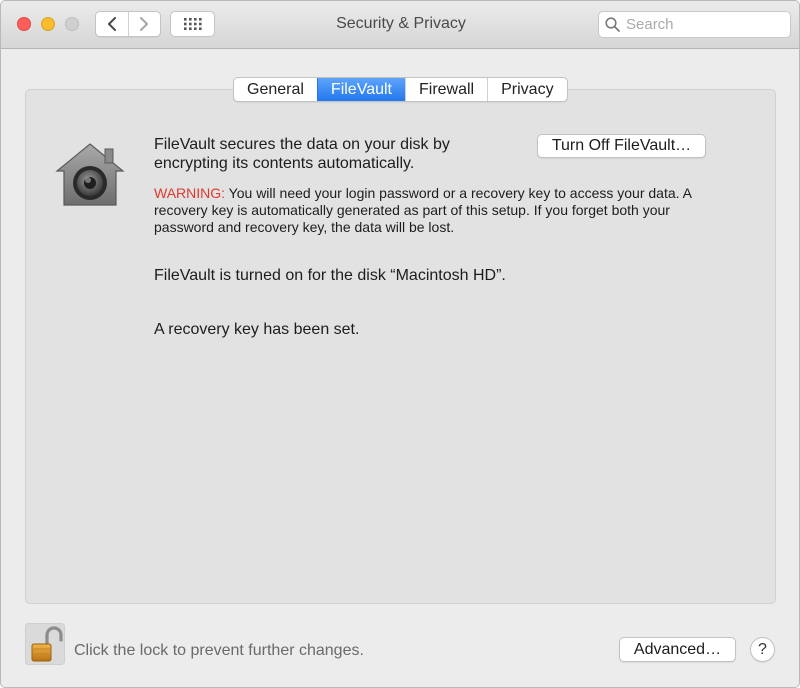 The width and height of the screenshot is (800, 688). What do you see at coordinates (275, 89) in the screenshot?
I see `tab-general: General` at bounding box center [275, 89].